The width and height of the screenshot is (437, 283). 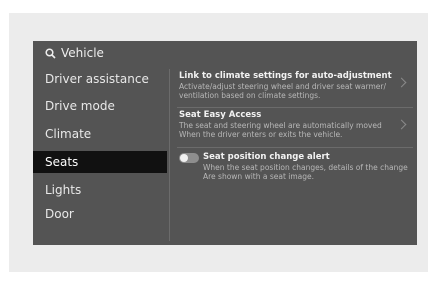 I want to click on sidebar-divider, so click(x=169, y=155).